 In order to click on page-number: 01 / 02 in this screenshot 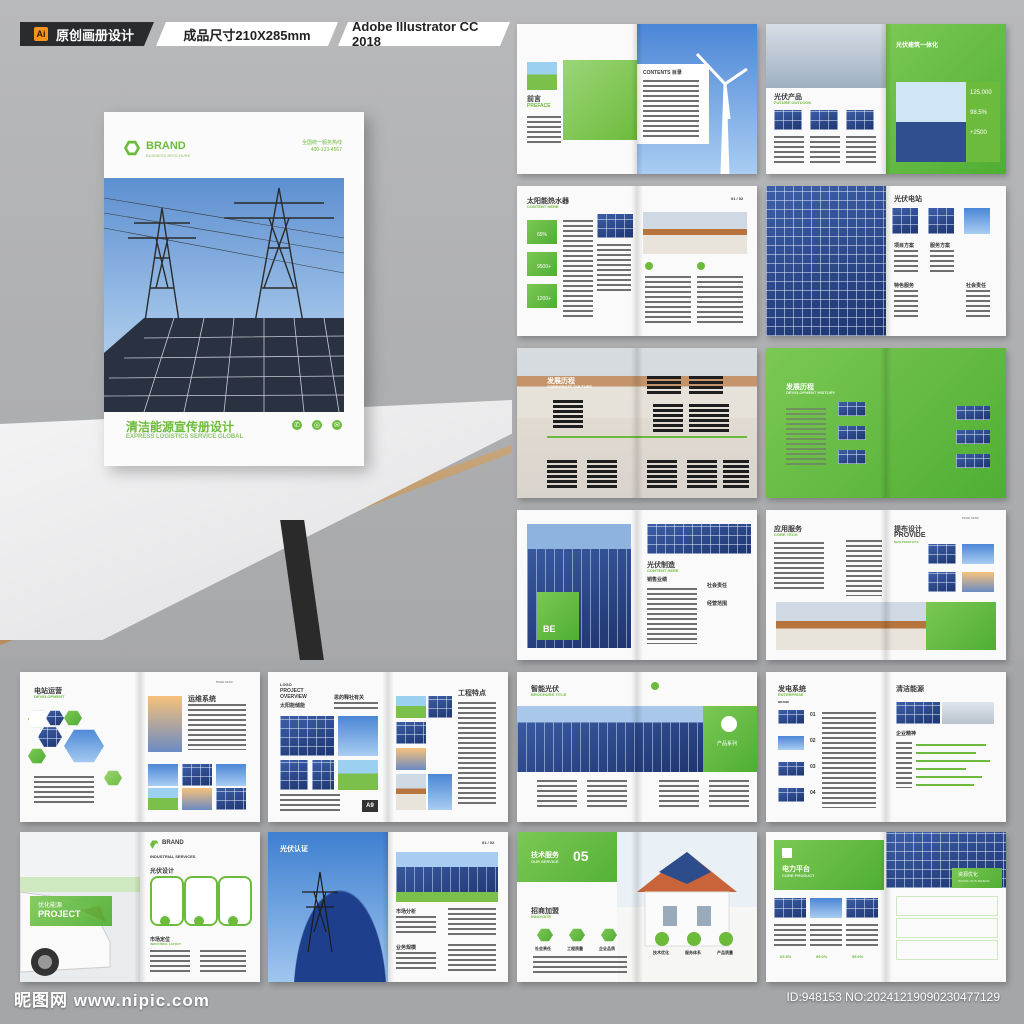, I will do `click(488, 842)`.